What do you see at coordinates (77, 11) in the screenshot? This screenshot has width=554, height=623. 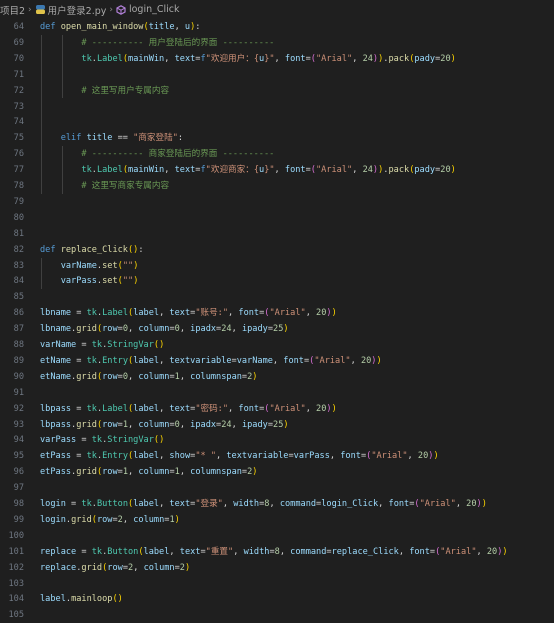 I see `breadcrumb-file-label: 用户登录2.py` at bounding box center [77, 11].